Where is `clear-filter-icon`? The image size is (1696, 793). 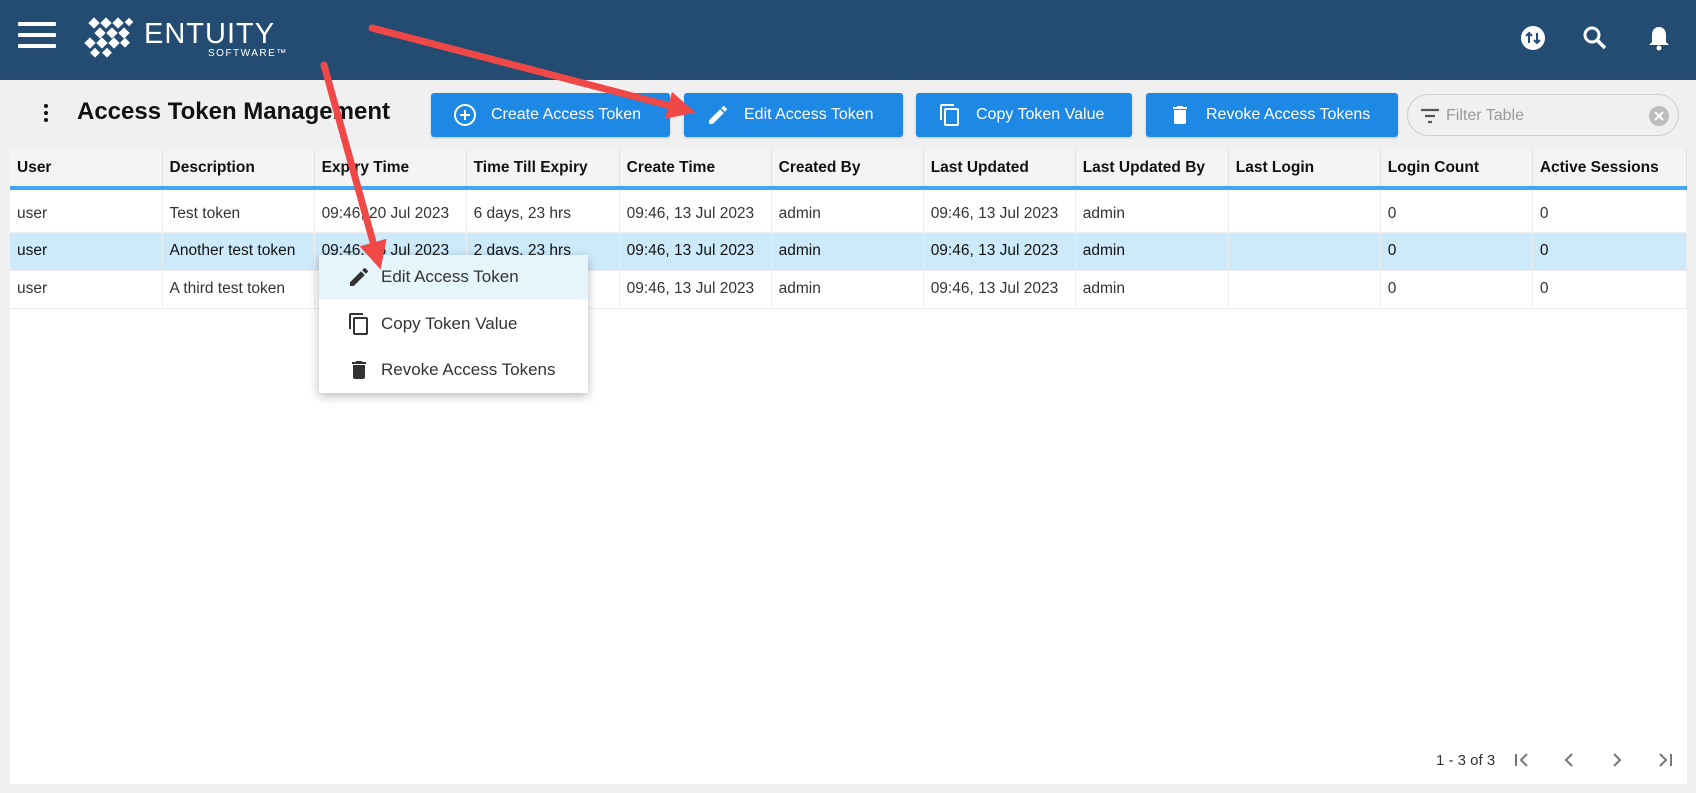 clear-filter-icon is located at coordinates (1659, 116).